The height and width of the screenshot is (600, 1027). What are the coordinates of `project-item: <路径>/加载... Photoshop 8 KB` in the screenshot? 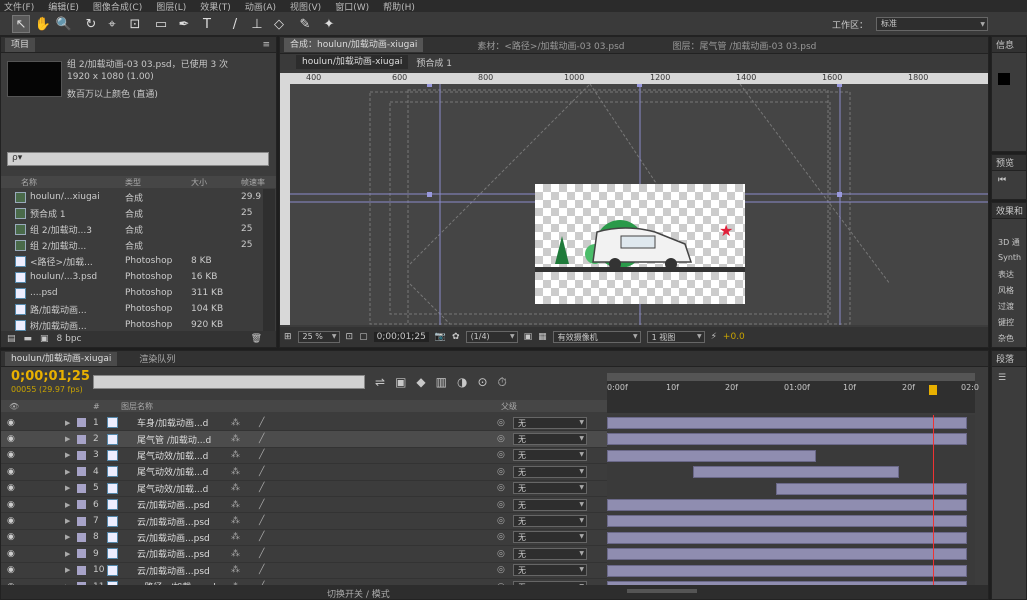 It's located at (132, 261).